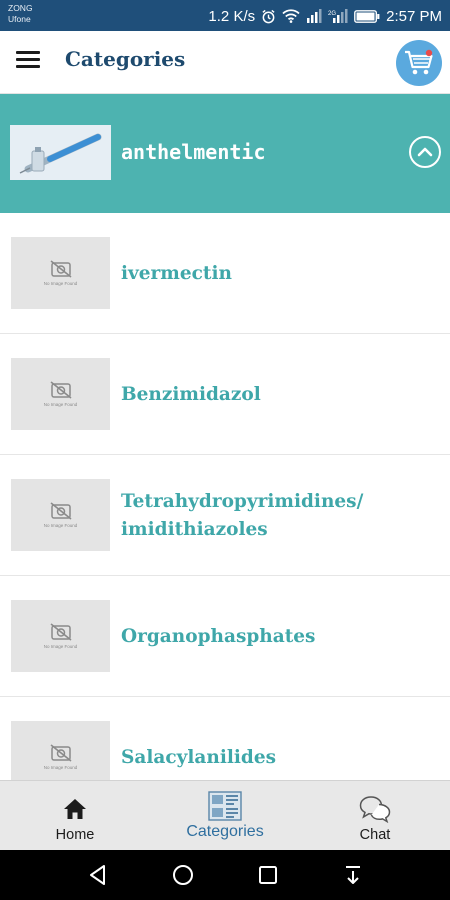  Describe the element at coordinates (176, 273) in the screenshot. I see `list-item-label: ivermectin` at that location.